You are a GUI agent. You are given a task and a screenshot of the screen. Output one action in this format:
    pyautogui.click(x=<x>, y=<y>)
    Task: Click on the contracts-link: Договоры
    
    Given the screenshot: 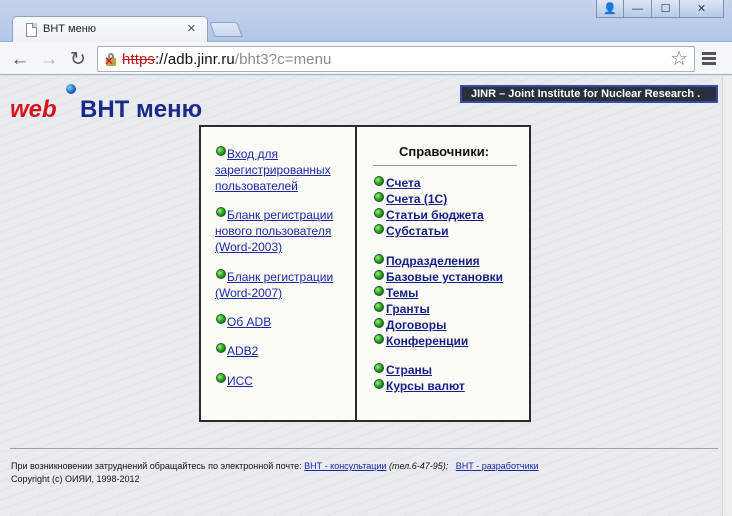 What is the action you would take?
    pyautogui.click(x=416, y=325)
    